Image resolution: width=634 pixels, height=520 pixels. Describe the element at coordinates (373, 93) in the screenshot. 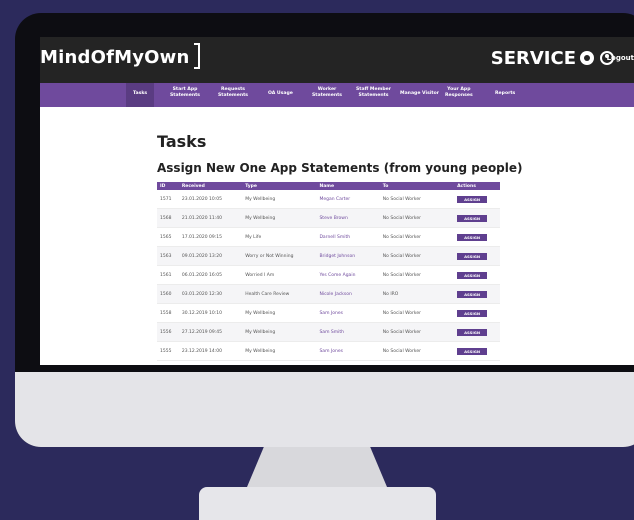

I see `nav-staff-member-statements: Staff Member Statements` at that location.